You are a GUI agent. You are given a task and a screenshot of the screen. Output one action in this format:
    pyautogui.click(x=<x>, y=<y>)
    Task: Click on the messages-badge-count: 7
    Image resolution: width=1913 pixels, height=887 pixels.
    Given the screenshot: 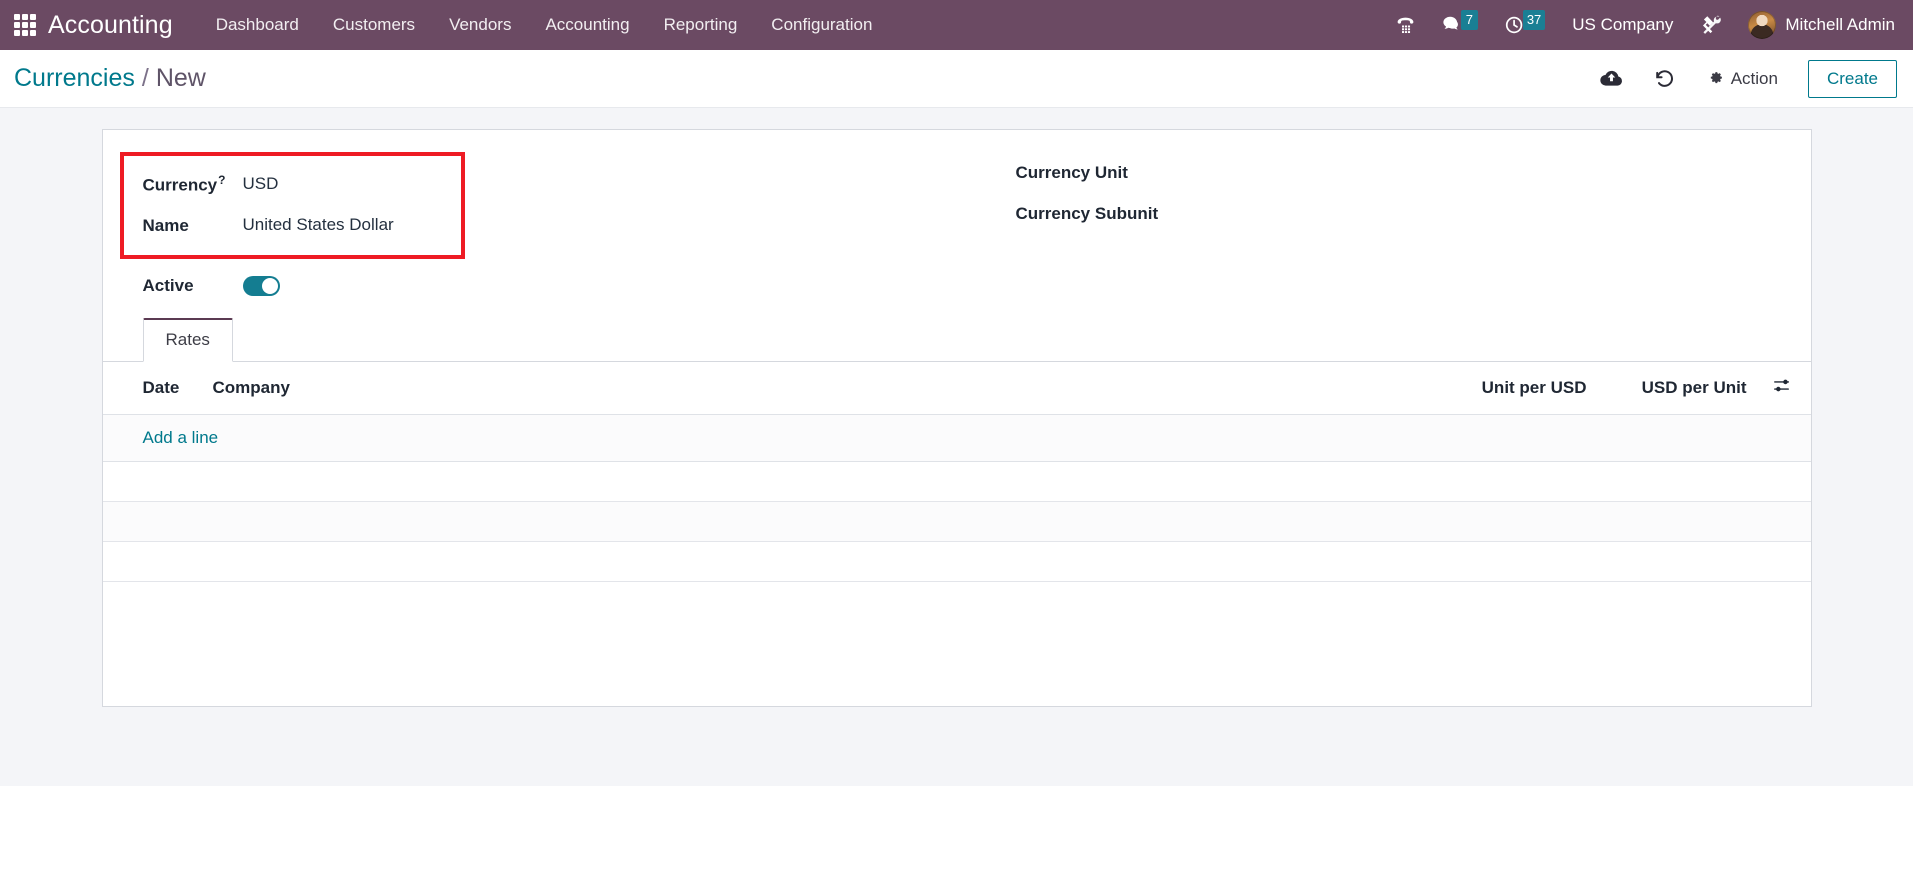 What is the action you would take?
    pyautogui.click(x=1469, y=20)
    